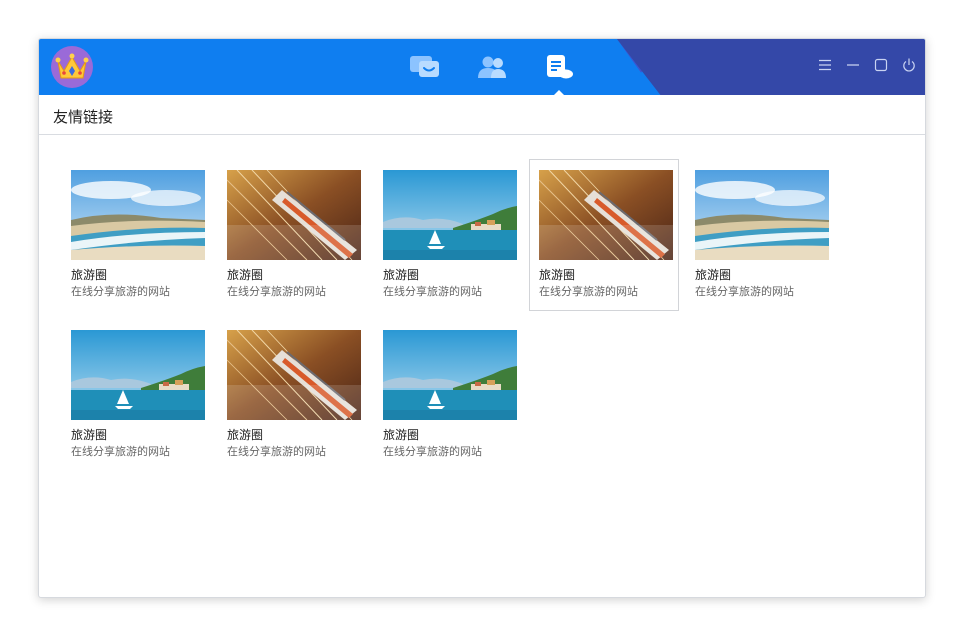 The width and height of the screenshot is (966, 639). I want to click on crown-icon, so click(72, 66).